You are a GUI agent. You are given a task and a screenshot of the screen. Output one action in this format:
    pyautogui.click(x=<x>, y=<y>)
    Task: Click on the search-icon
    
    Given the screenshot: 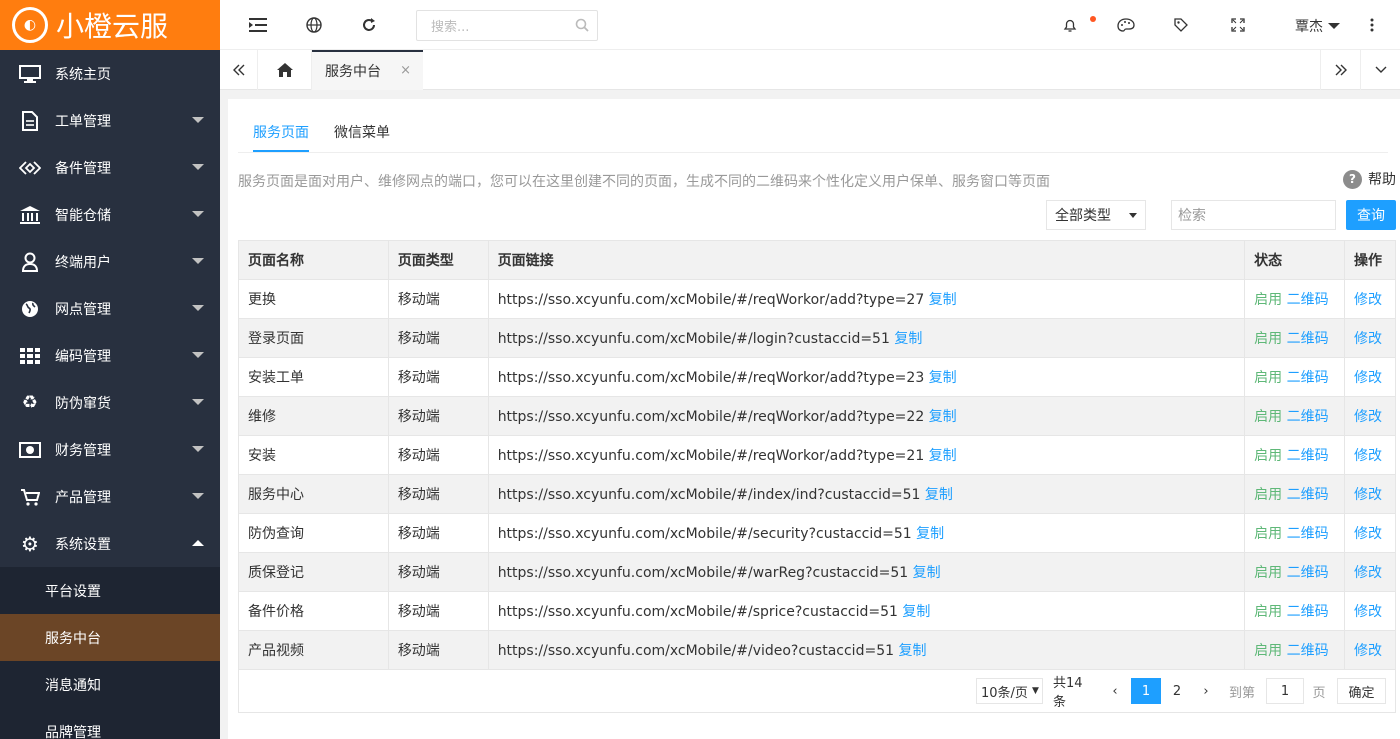 What is the action you would take?
    pyautogui.click(x=582, y=27)
    